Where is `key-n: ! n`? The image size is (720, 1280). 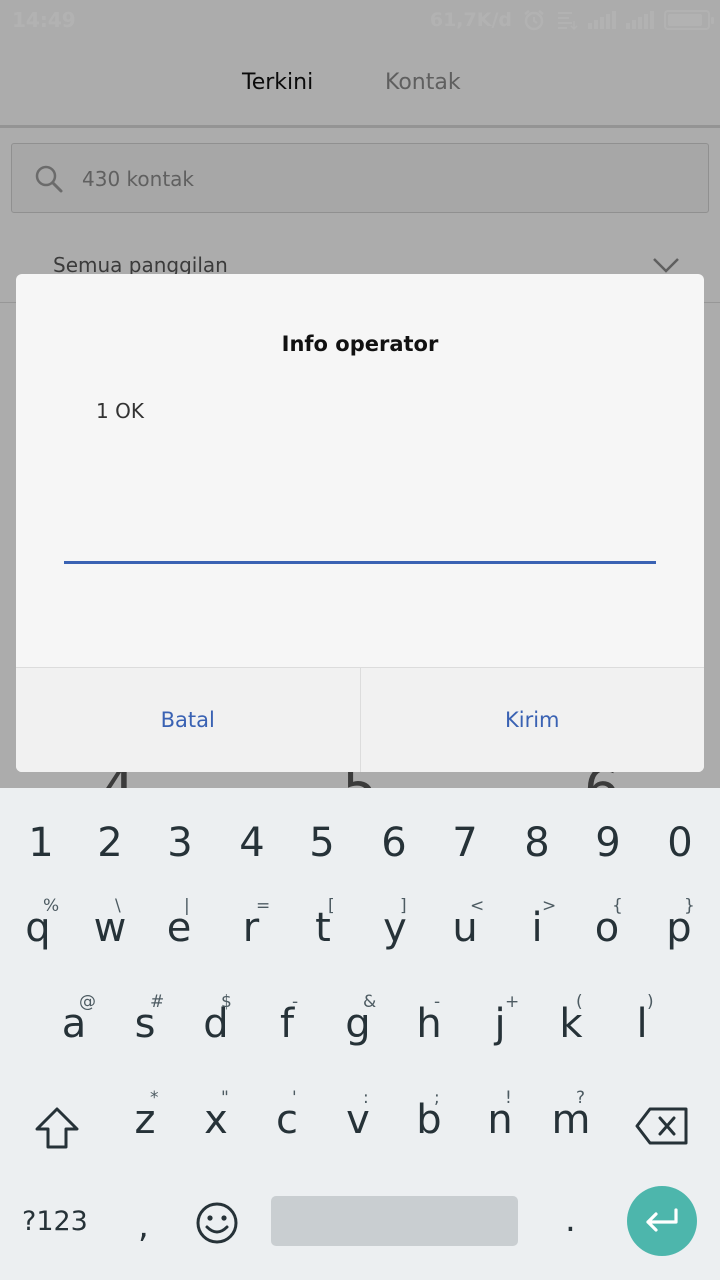 key-n: ! n is located at coordinates (500, 1115).